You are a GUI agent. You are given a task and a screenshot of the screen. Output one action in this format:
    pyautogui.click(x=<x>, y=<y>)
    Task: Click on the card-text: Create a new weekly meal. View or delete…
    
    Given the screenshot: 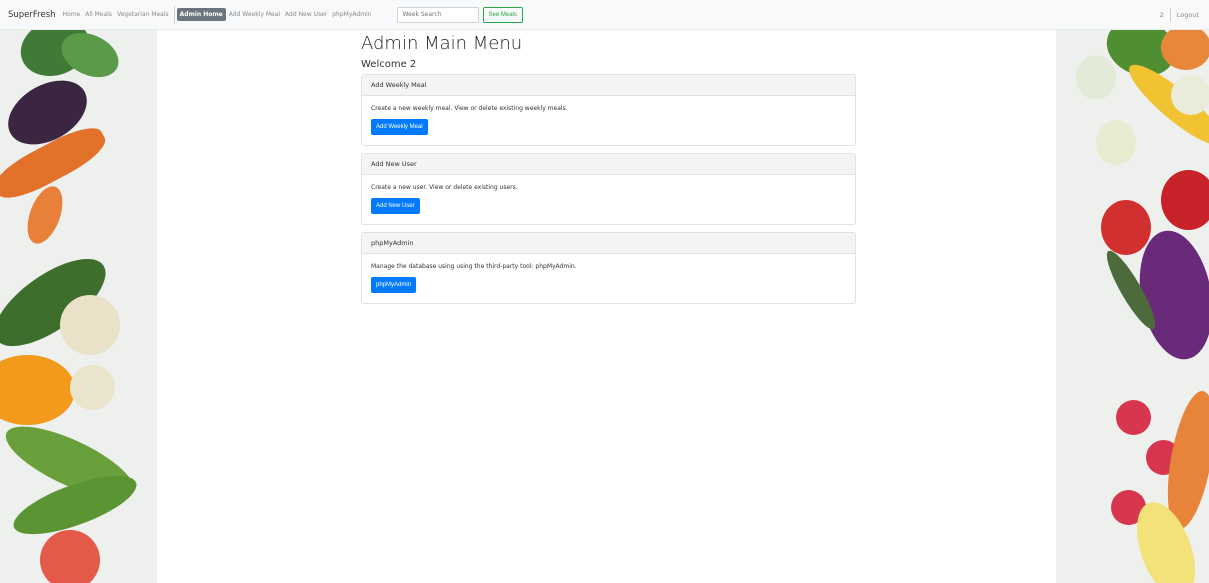 What is the action you would take?
    pyautogui.click(x=469, y=108)
    